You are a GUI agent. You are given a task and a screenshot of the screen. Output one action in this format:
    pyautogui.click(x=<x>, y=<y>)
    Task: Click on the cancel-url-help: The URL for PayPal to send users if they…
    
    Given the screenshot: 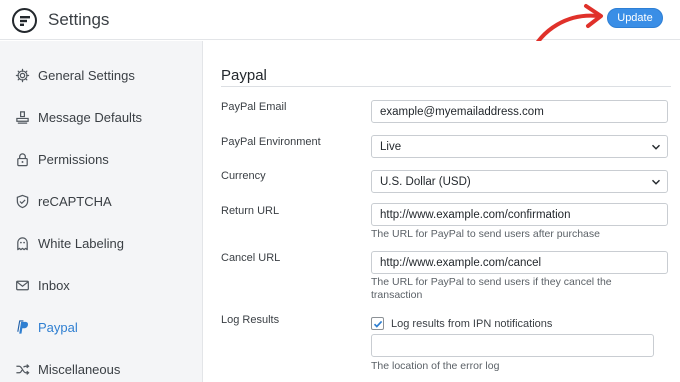 What is the action you would take?
    pyautogui.click(x=491, y=288)
    